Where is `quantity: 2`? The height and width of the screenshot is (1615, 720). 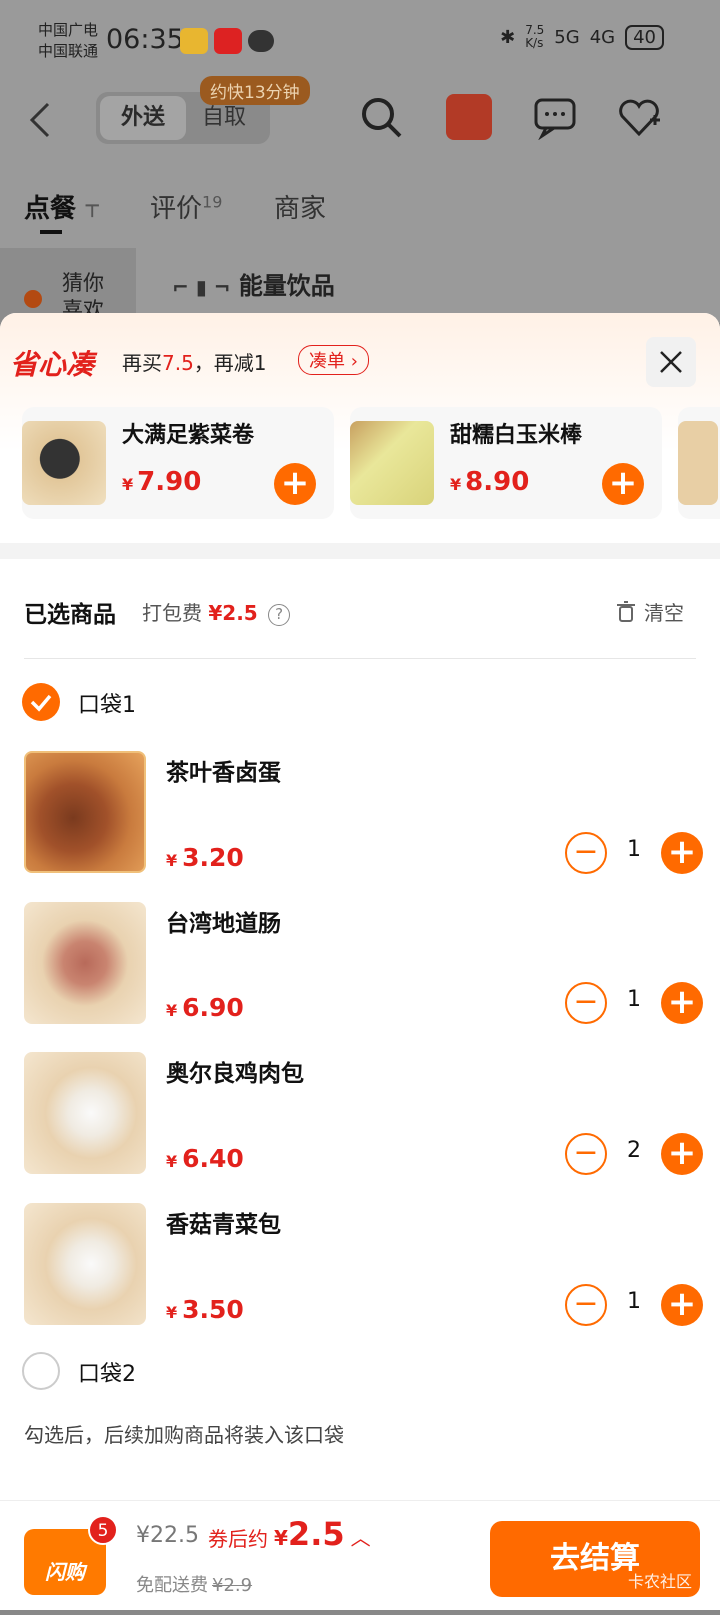 quantity: 2 is located at coordinates (634, 1150).